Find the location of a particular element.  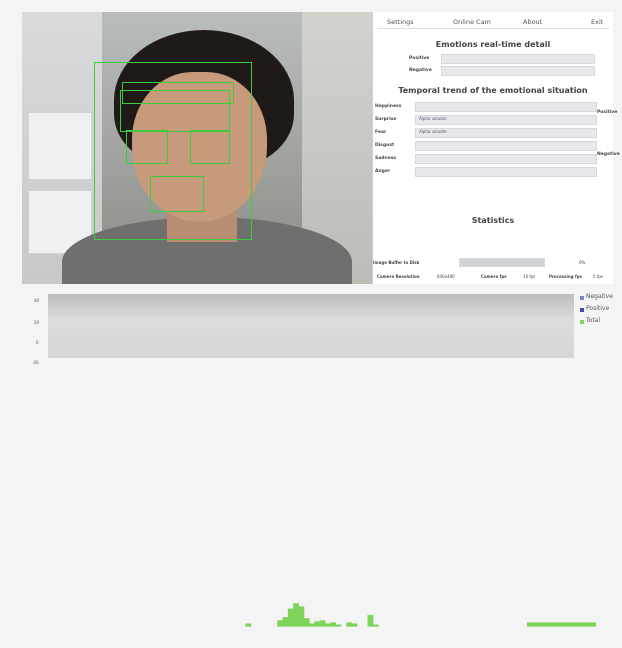

trend-bar-happiness is located at coordinates (506, 107).